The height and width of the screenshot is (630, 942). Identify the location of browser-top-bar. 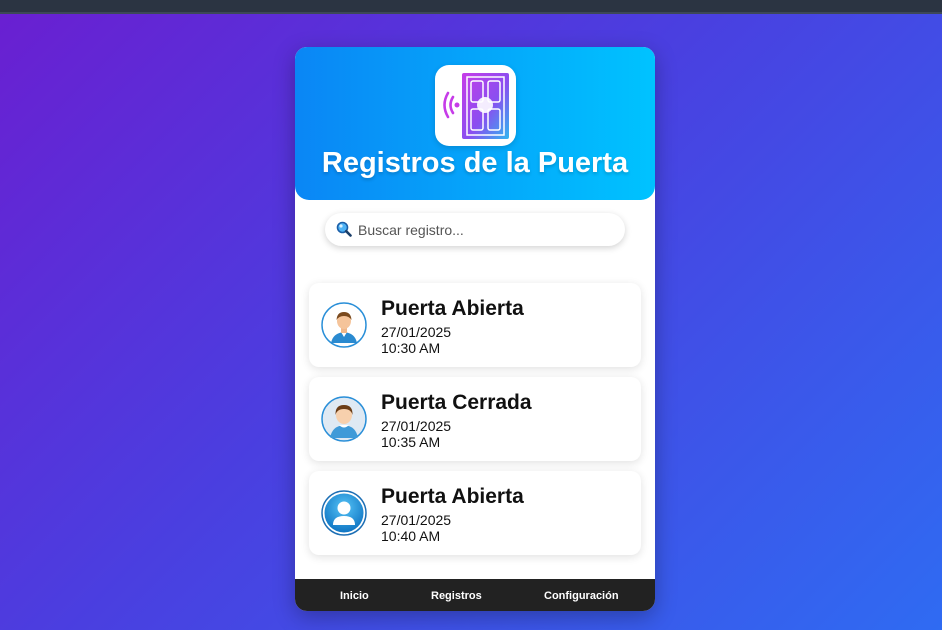
(471, 7).